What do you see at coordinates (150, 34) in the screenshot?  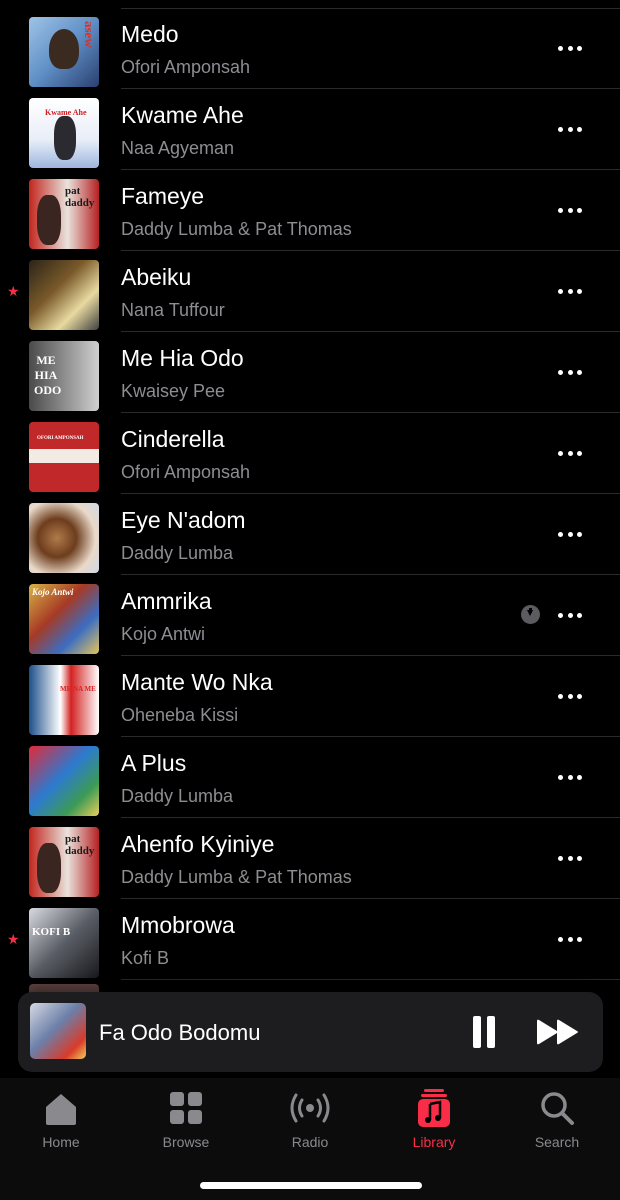 I see `song-title: Medo` at bounding box center [150, 34].